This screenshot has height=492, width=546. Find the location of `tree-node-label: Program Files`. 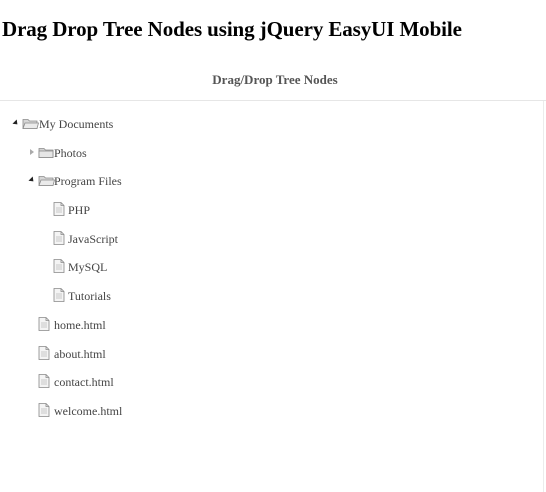

tree-node-label: Program Files is located at coordinates (88, 181).